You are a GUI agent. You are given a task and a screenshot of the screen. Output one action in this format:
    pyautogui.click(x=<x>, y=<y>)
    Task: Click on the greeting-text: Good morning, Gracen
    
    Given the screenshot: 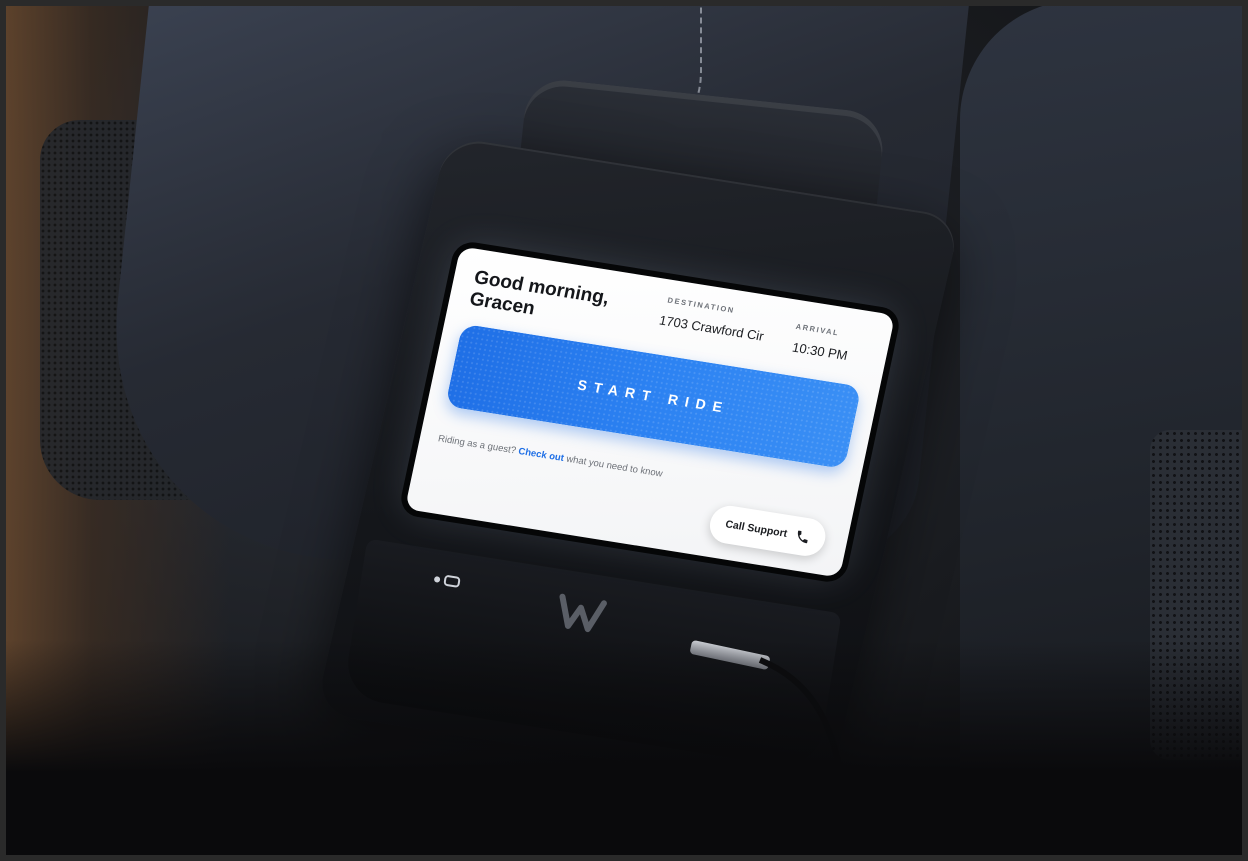 What is the action you would take?
    pyautogui.click(x=539, y=293)
    